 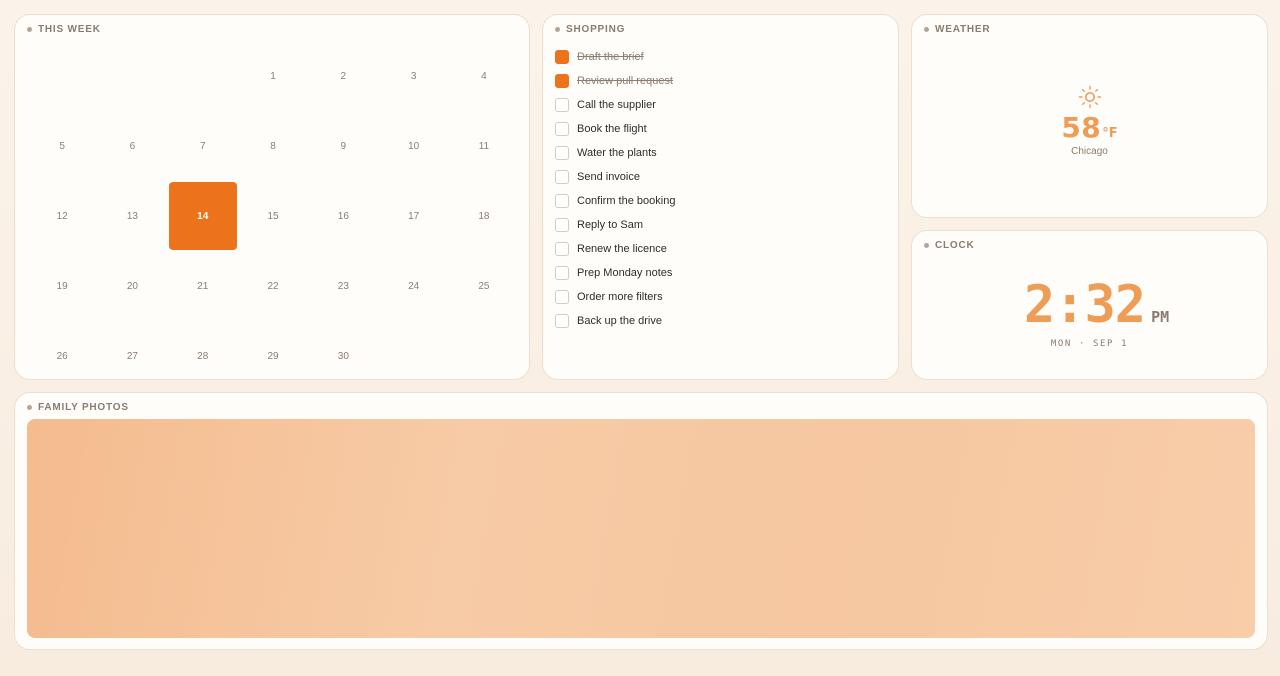 What do you see at coordinates (413, 286) in the screenshot?
I see `calendar-day: 24` at bounding box center [413, 286].